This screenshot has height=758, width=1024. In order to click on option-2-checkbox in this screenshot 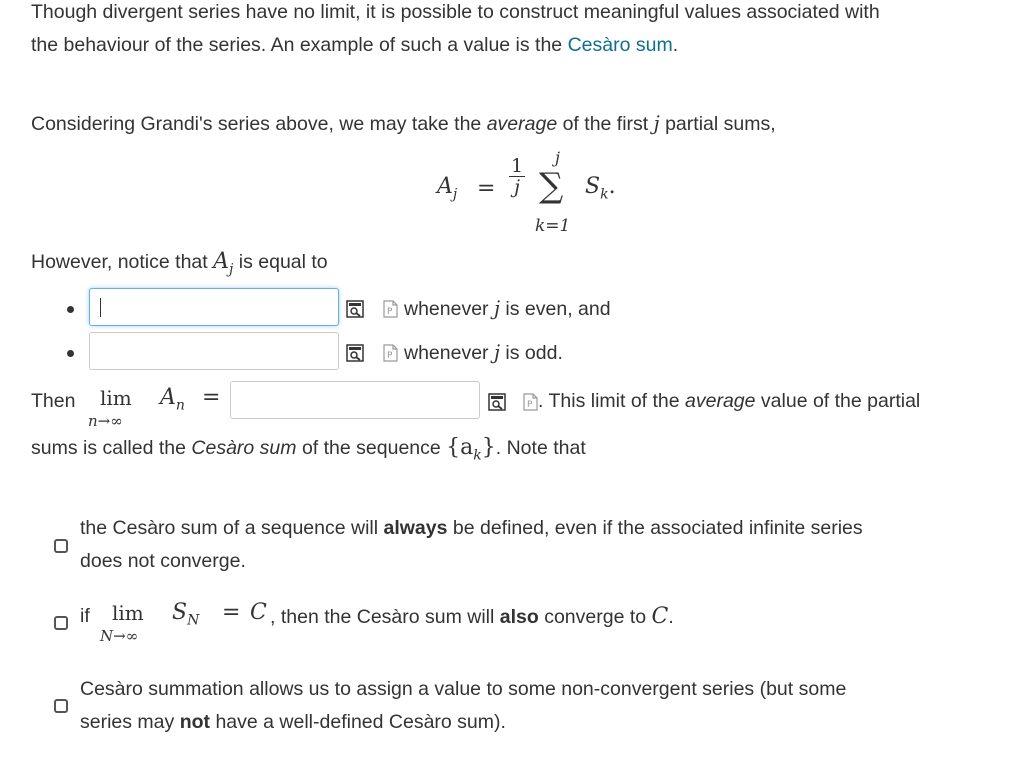, I will do `click(61, 623)`.